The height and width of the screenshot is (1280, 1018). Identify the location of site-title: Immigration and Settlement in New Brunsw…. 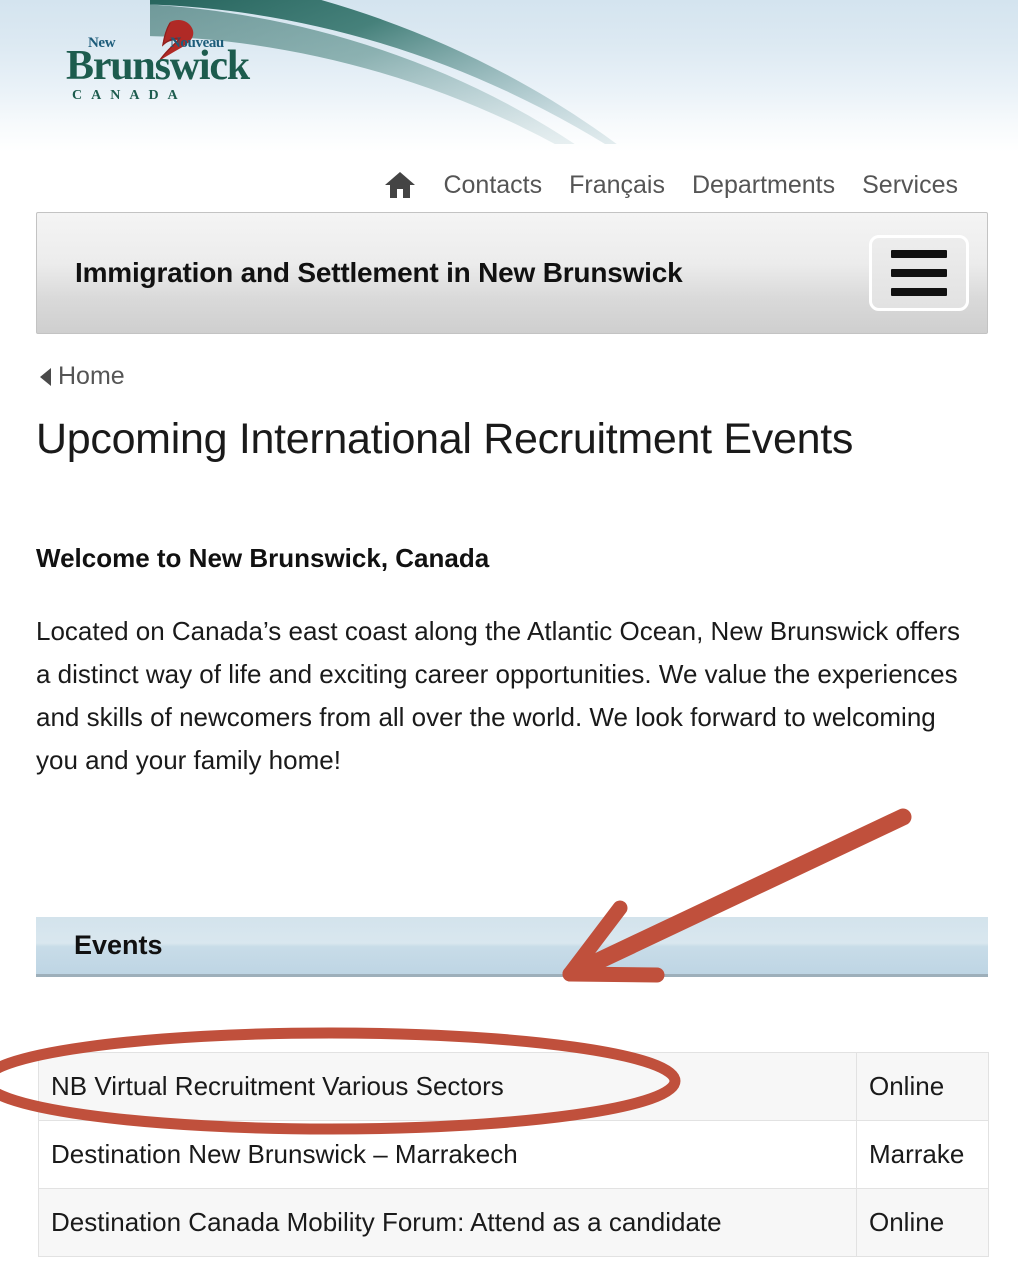
(379, 272).